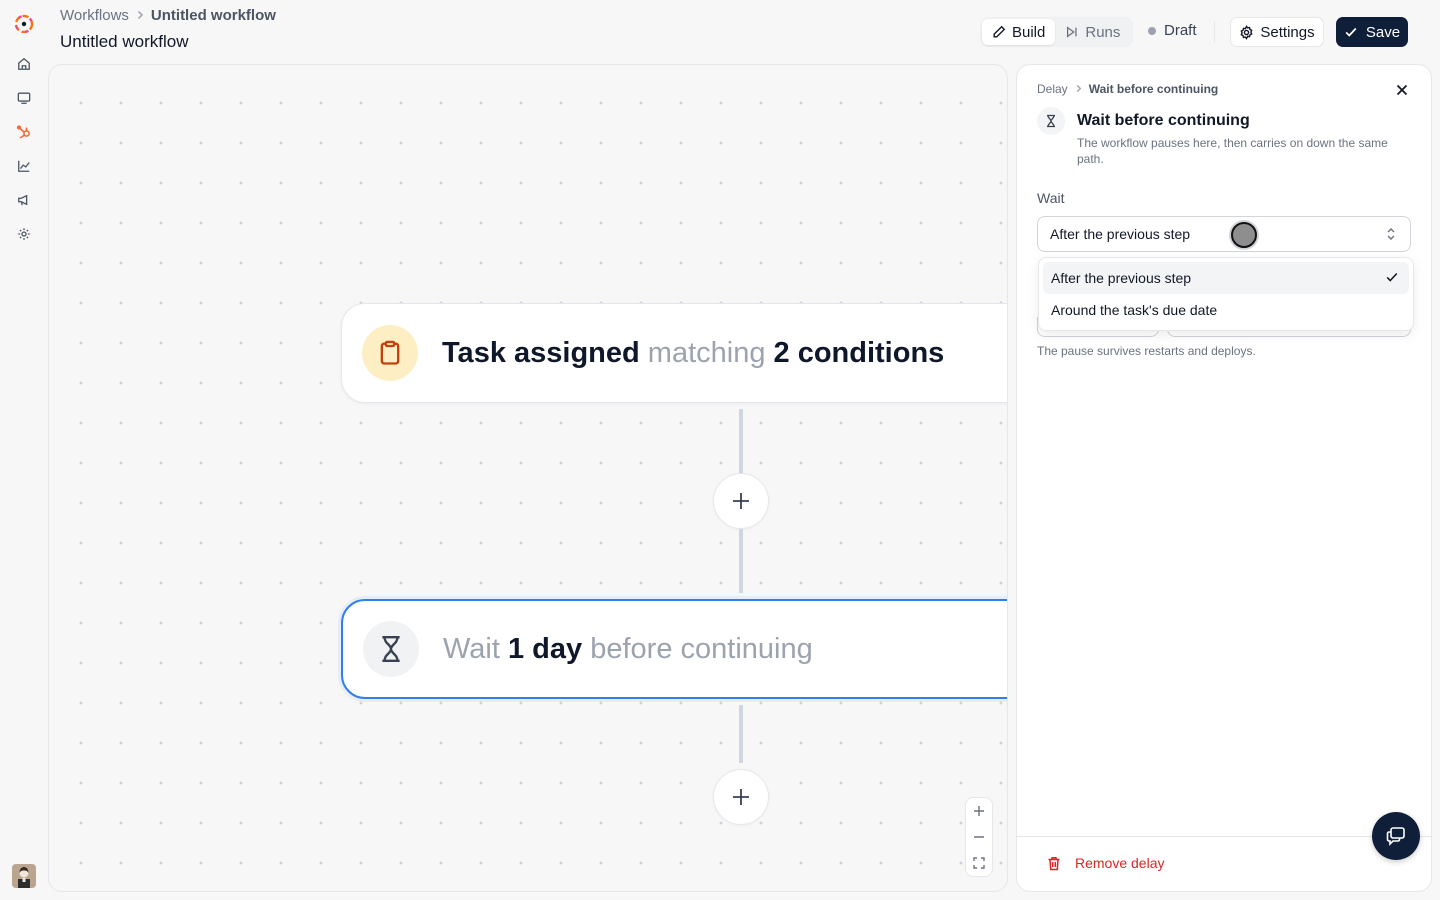 The image size is (1440, 900). I want to click on chart-icon, so click(24, 166).